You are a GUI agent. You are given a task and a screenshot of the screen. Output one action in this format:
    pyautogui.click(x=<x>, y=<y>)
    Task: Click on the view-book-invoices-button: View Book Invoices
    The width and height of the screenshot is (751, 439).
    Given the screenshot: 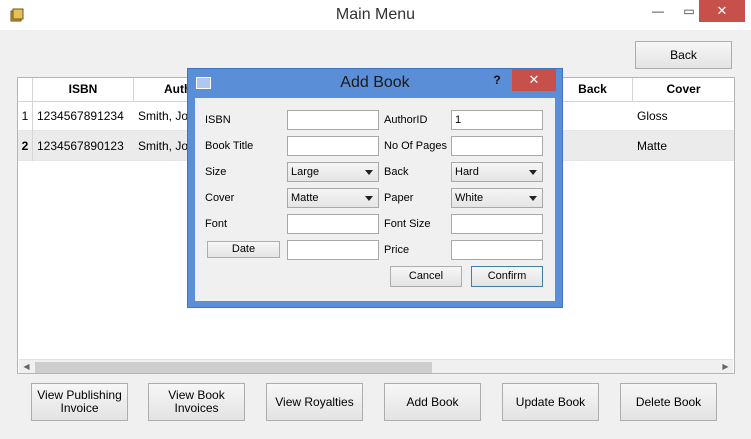 What is the action you would take?
    pyautogui.click(x=196, y=402)
    